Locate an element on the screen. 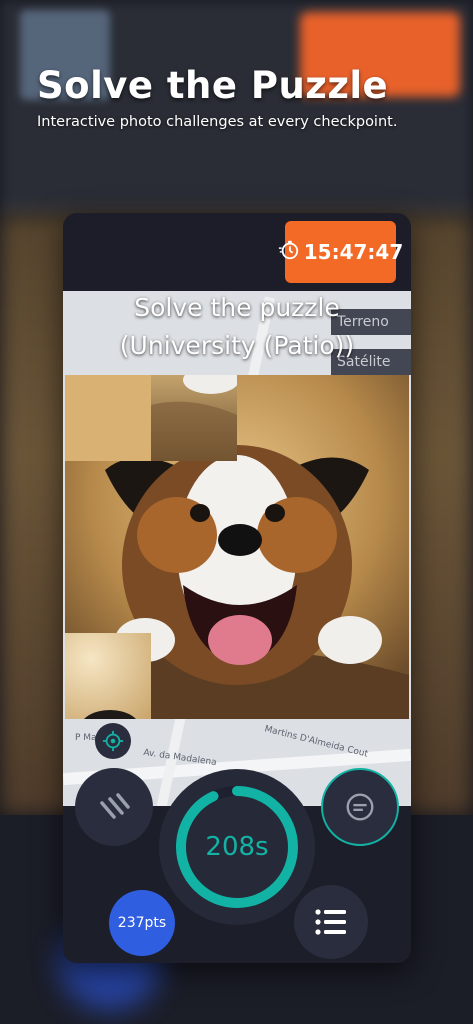 The height and width of the screenshot is (1024, 473). menu-button is located at coordinates (331, 922).